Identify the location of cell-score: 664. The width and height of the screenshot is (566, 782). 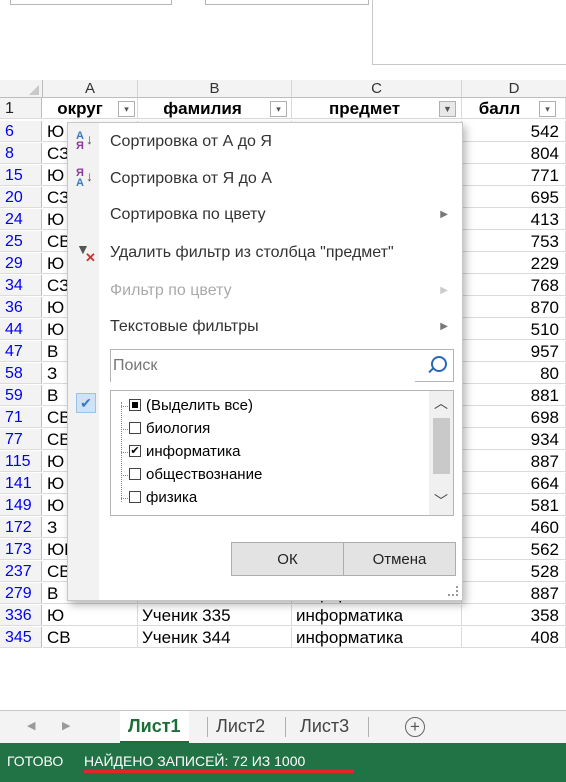
(514, 483).